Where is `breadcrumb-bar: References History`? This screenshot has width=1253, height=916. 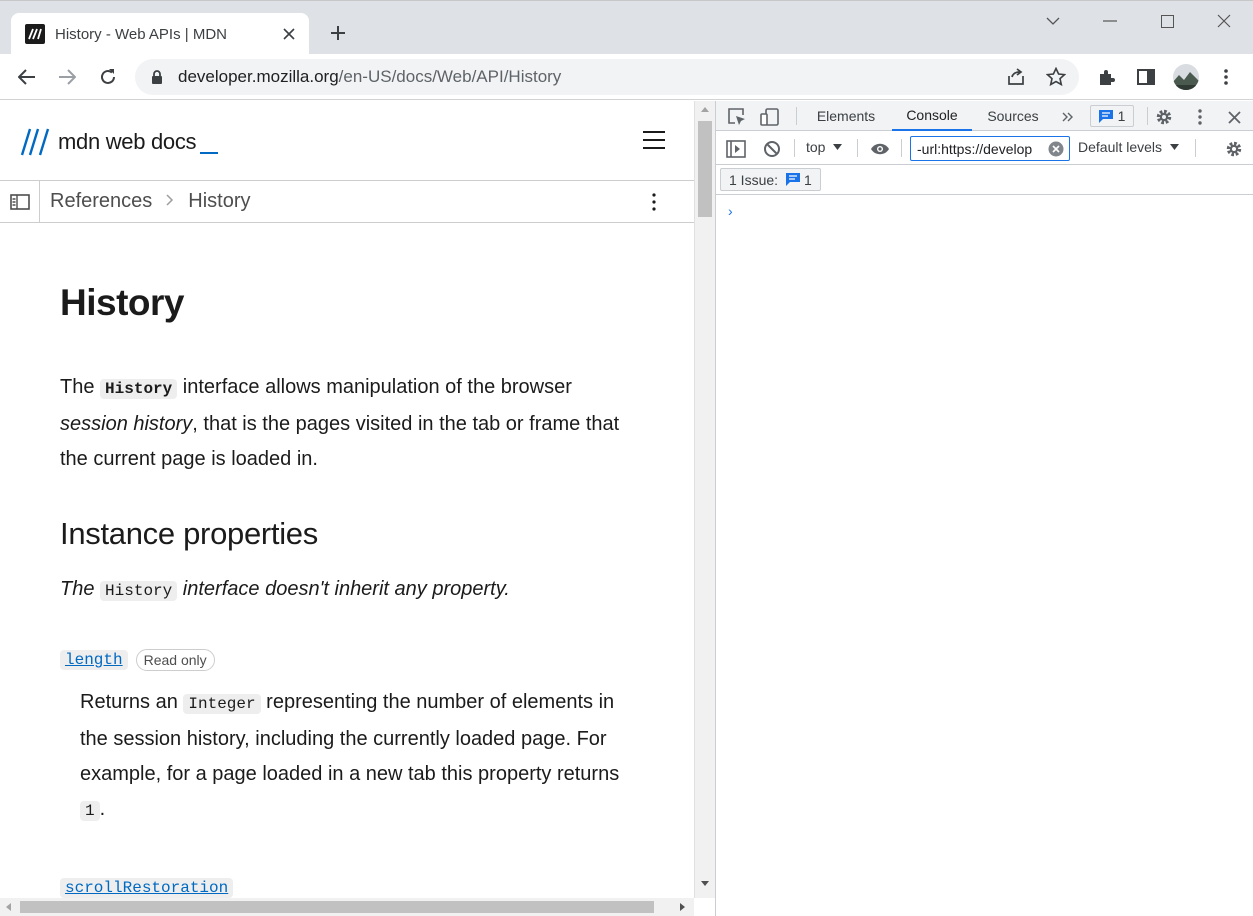
breadcrumb-bar: References History is located at coordinates (347, 202).